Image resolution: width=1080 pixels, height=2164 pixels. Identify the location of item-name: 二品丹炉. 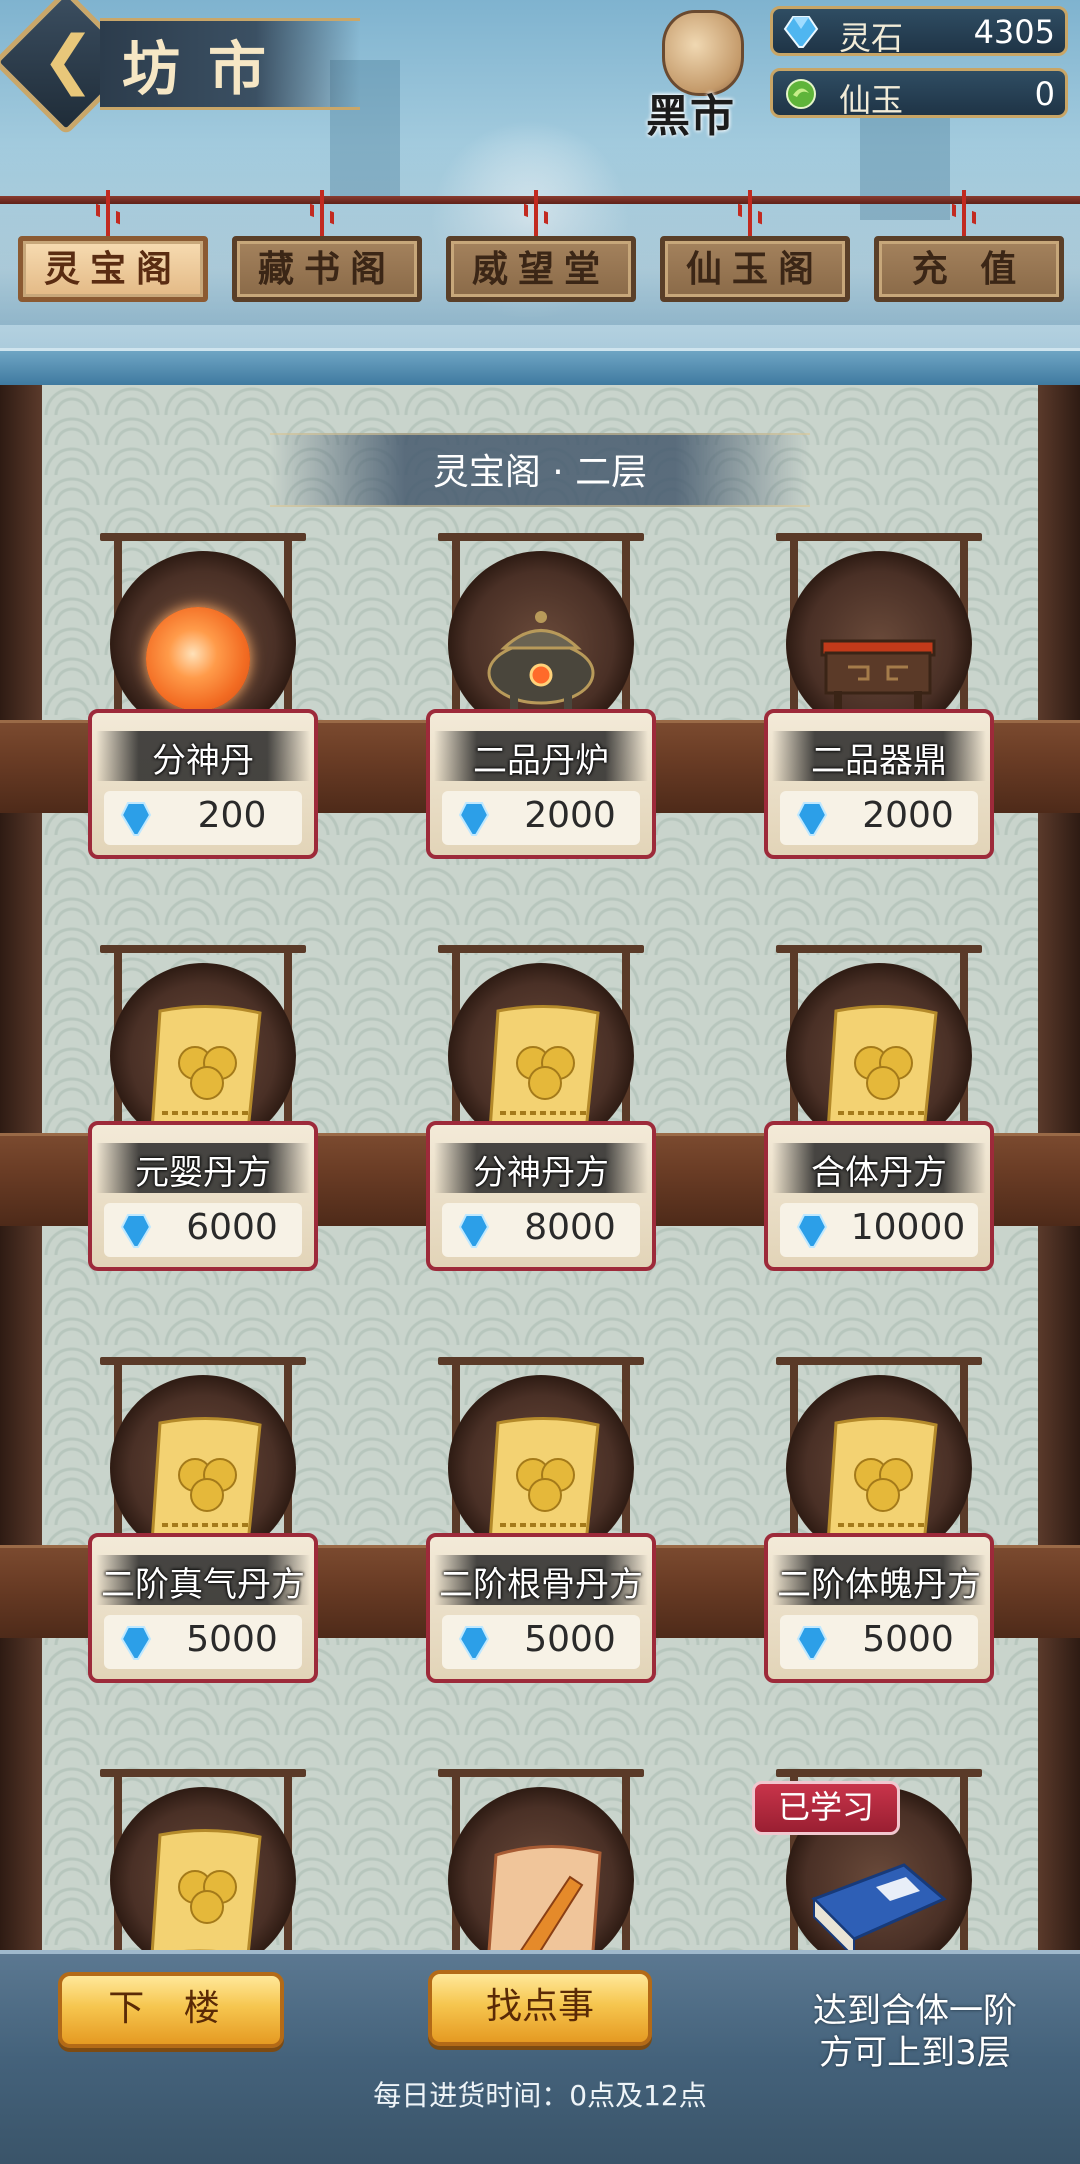
(541, 761).